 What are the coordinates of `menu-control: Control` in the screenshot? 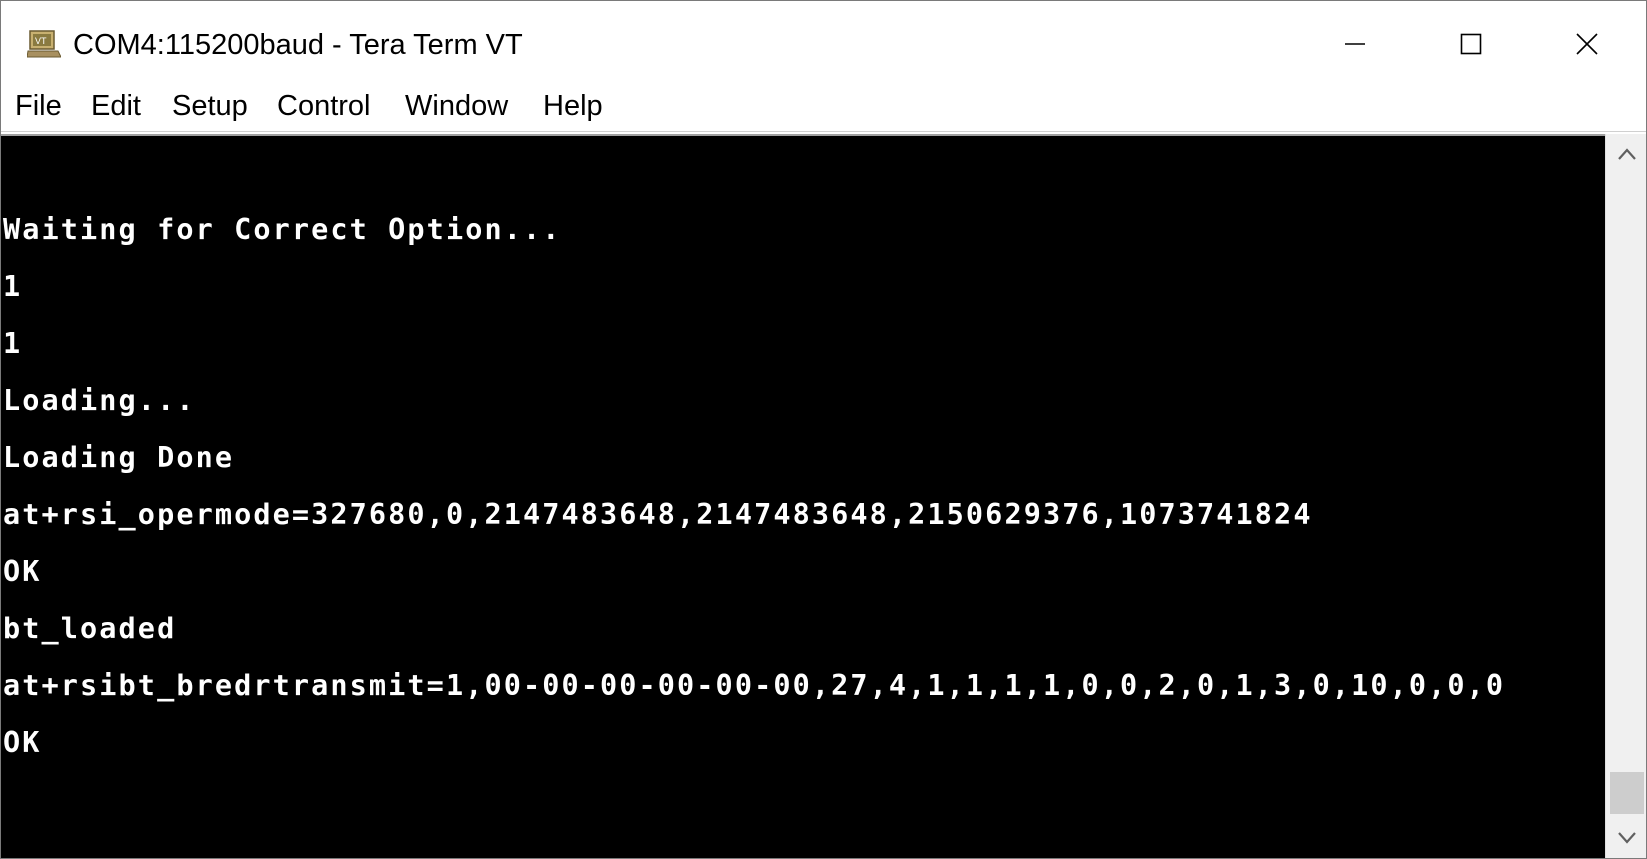 It's located at (324, 109).